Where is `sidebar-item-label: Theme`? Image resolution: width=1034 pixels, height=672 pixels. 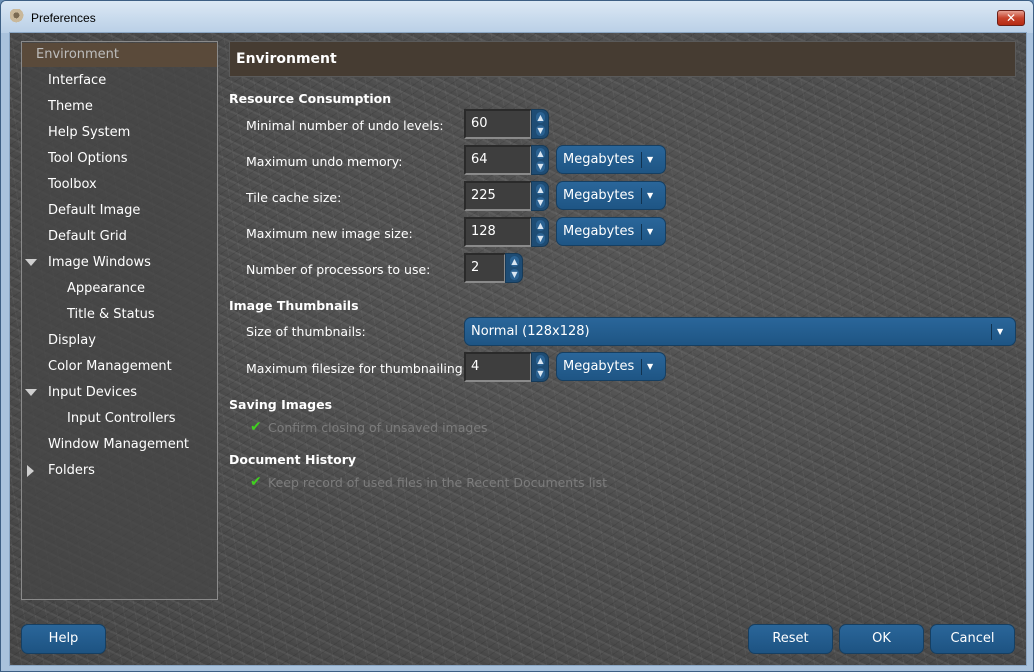 sidebar-item-label: Theme is located at coordinates (70, 106).